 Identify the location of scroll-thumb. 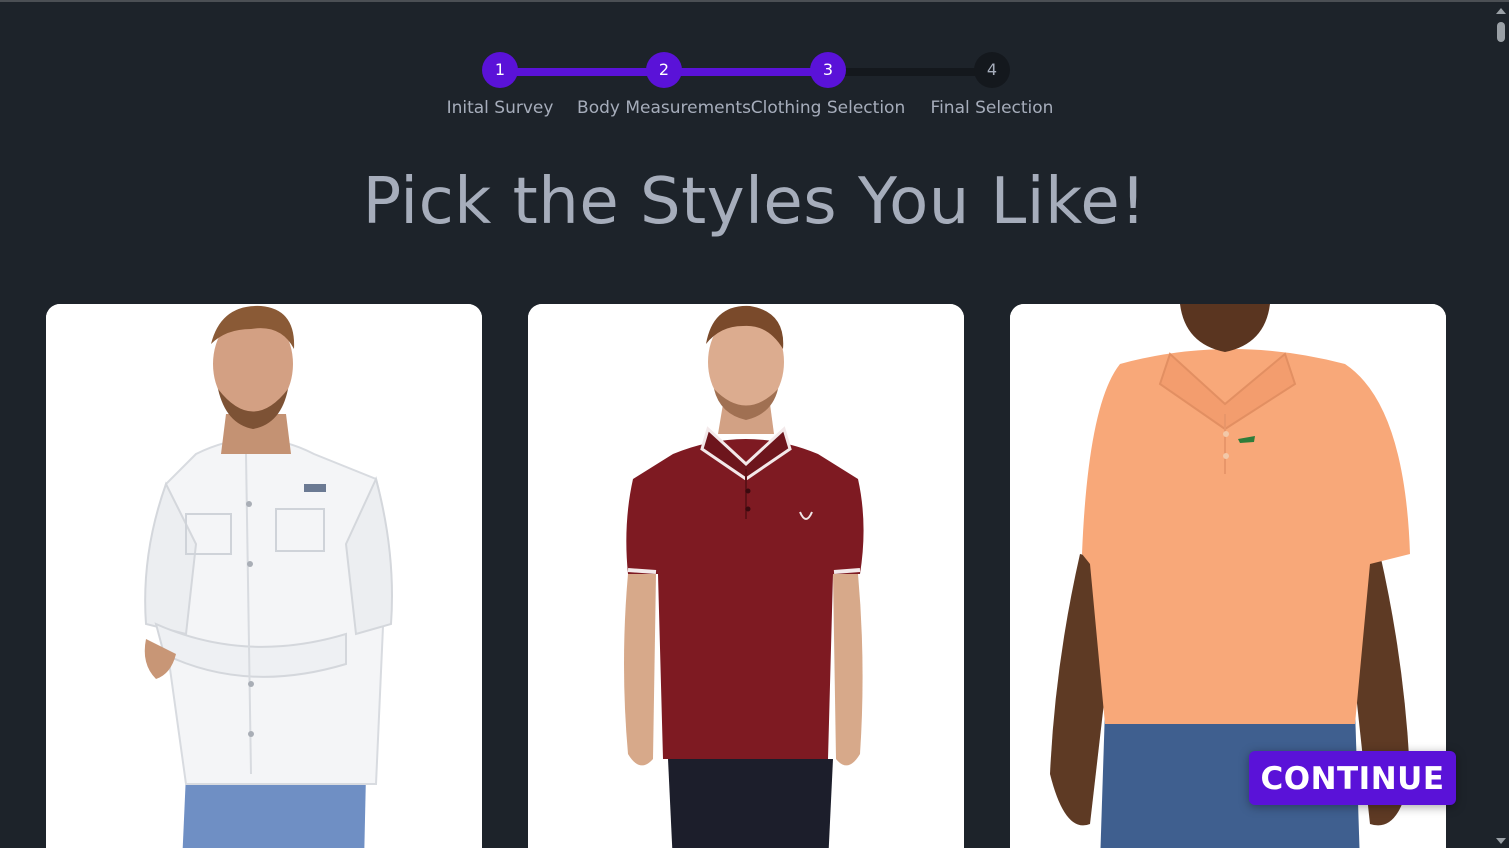
(1501, 32).